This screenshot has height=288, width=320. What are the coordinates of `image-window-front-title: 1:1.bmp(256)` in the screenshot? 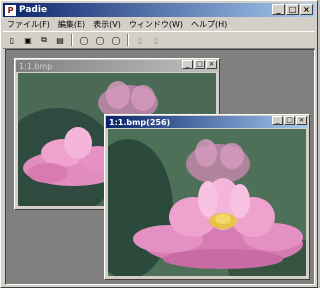 It's located at (140, 122).